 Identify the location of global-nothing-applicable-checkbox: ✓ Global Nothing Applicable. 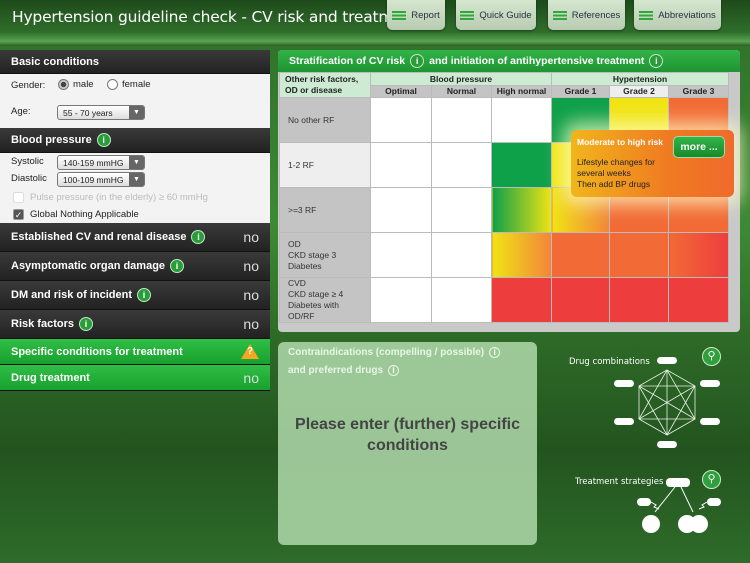
(76, 214).